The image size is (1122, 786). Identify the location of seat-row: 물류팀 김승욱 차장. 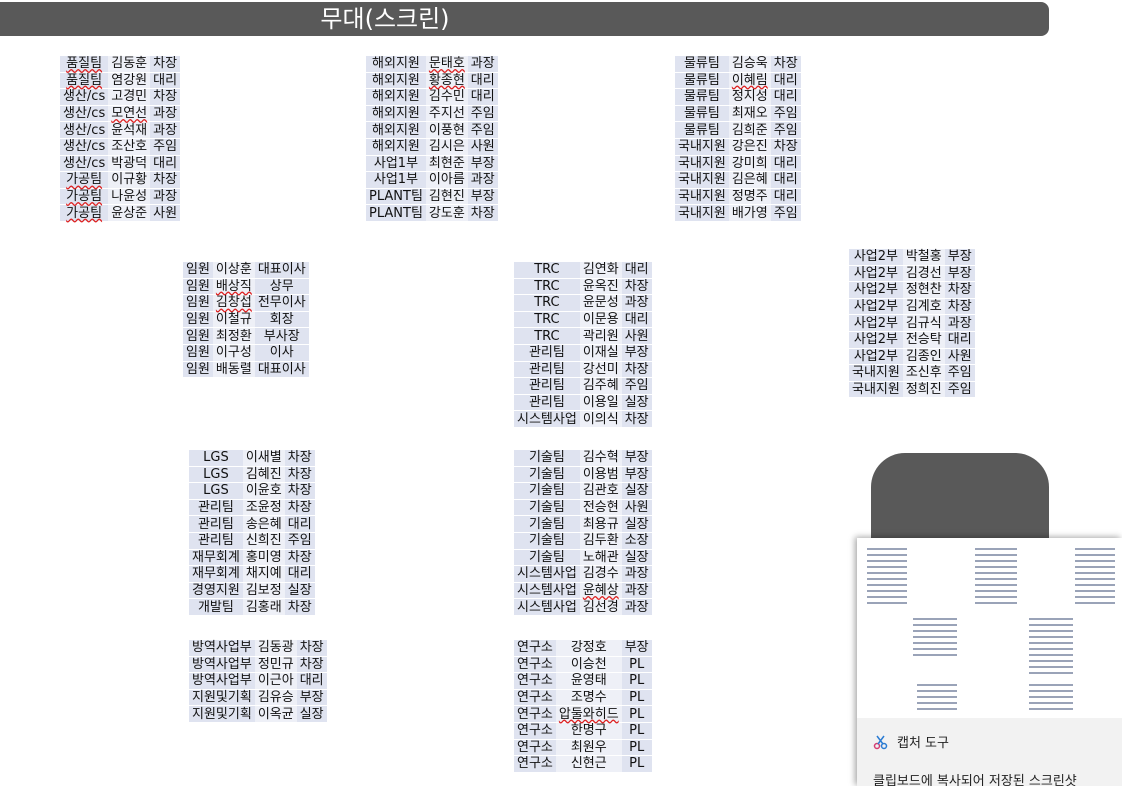
(738, 64).